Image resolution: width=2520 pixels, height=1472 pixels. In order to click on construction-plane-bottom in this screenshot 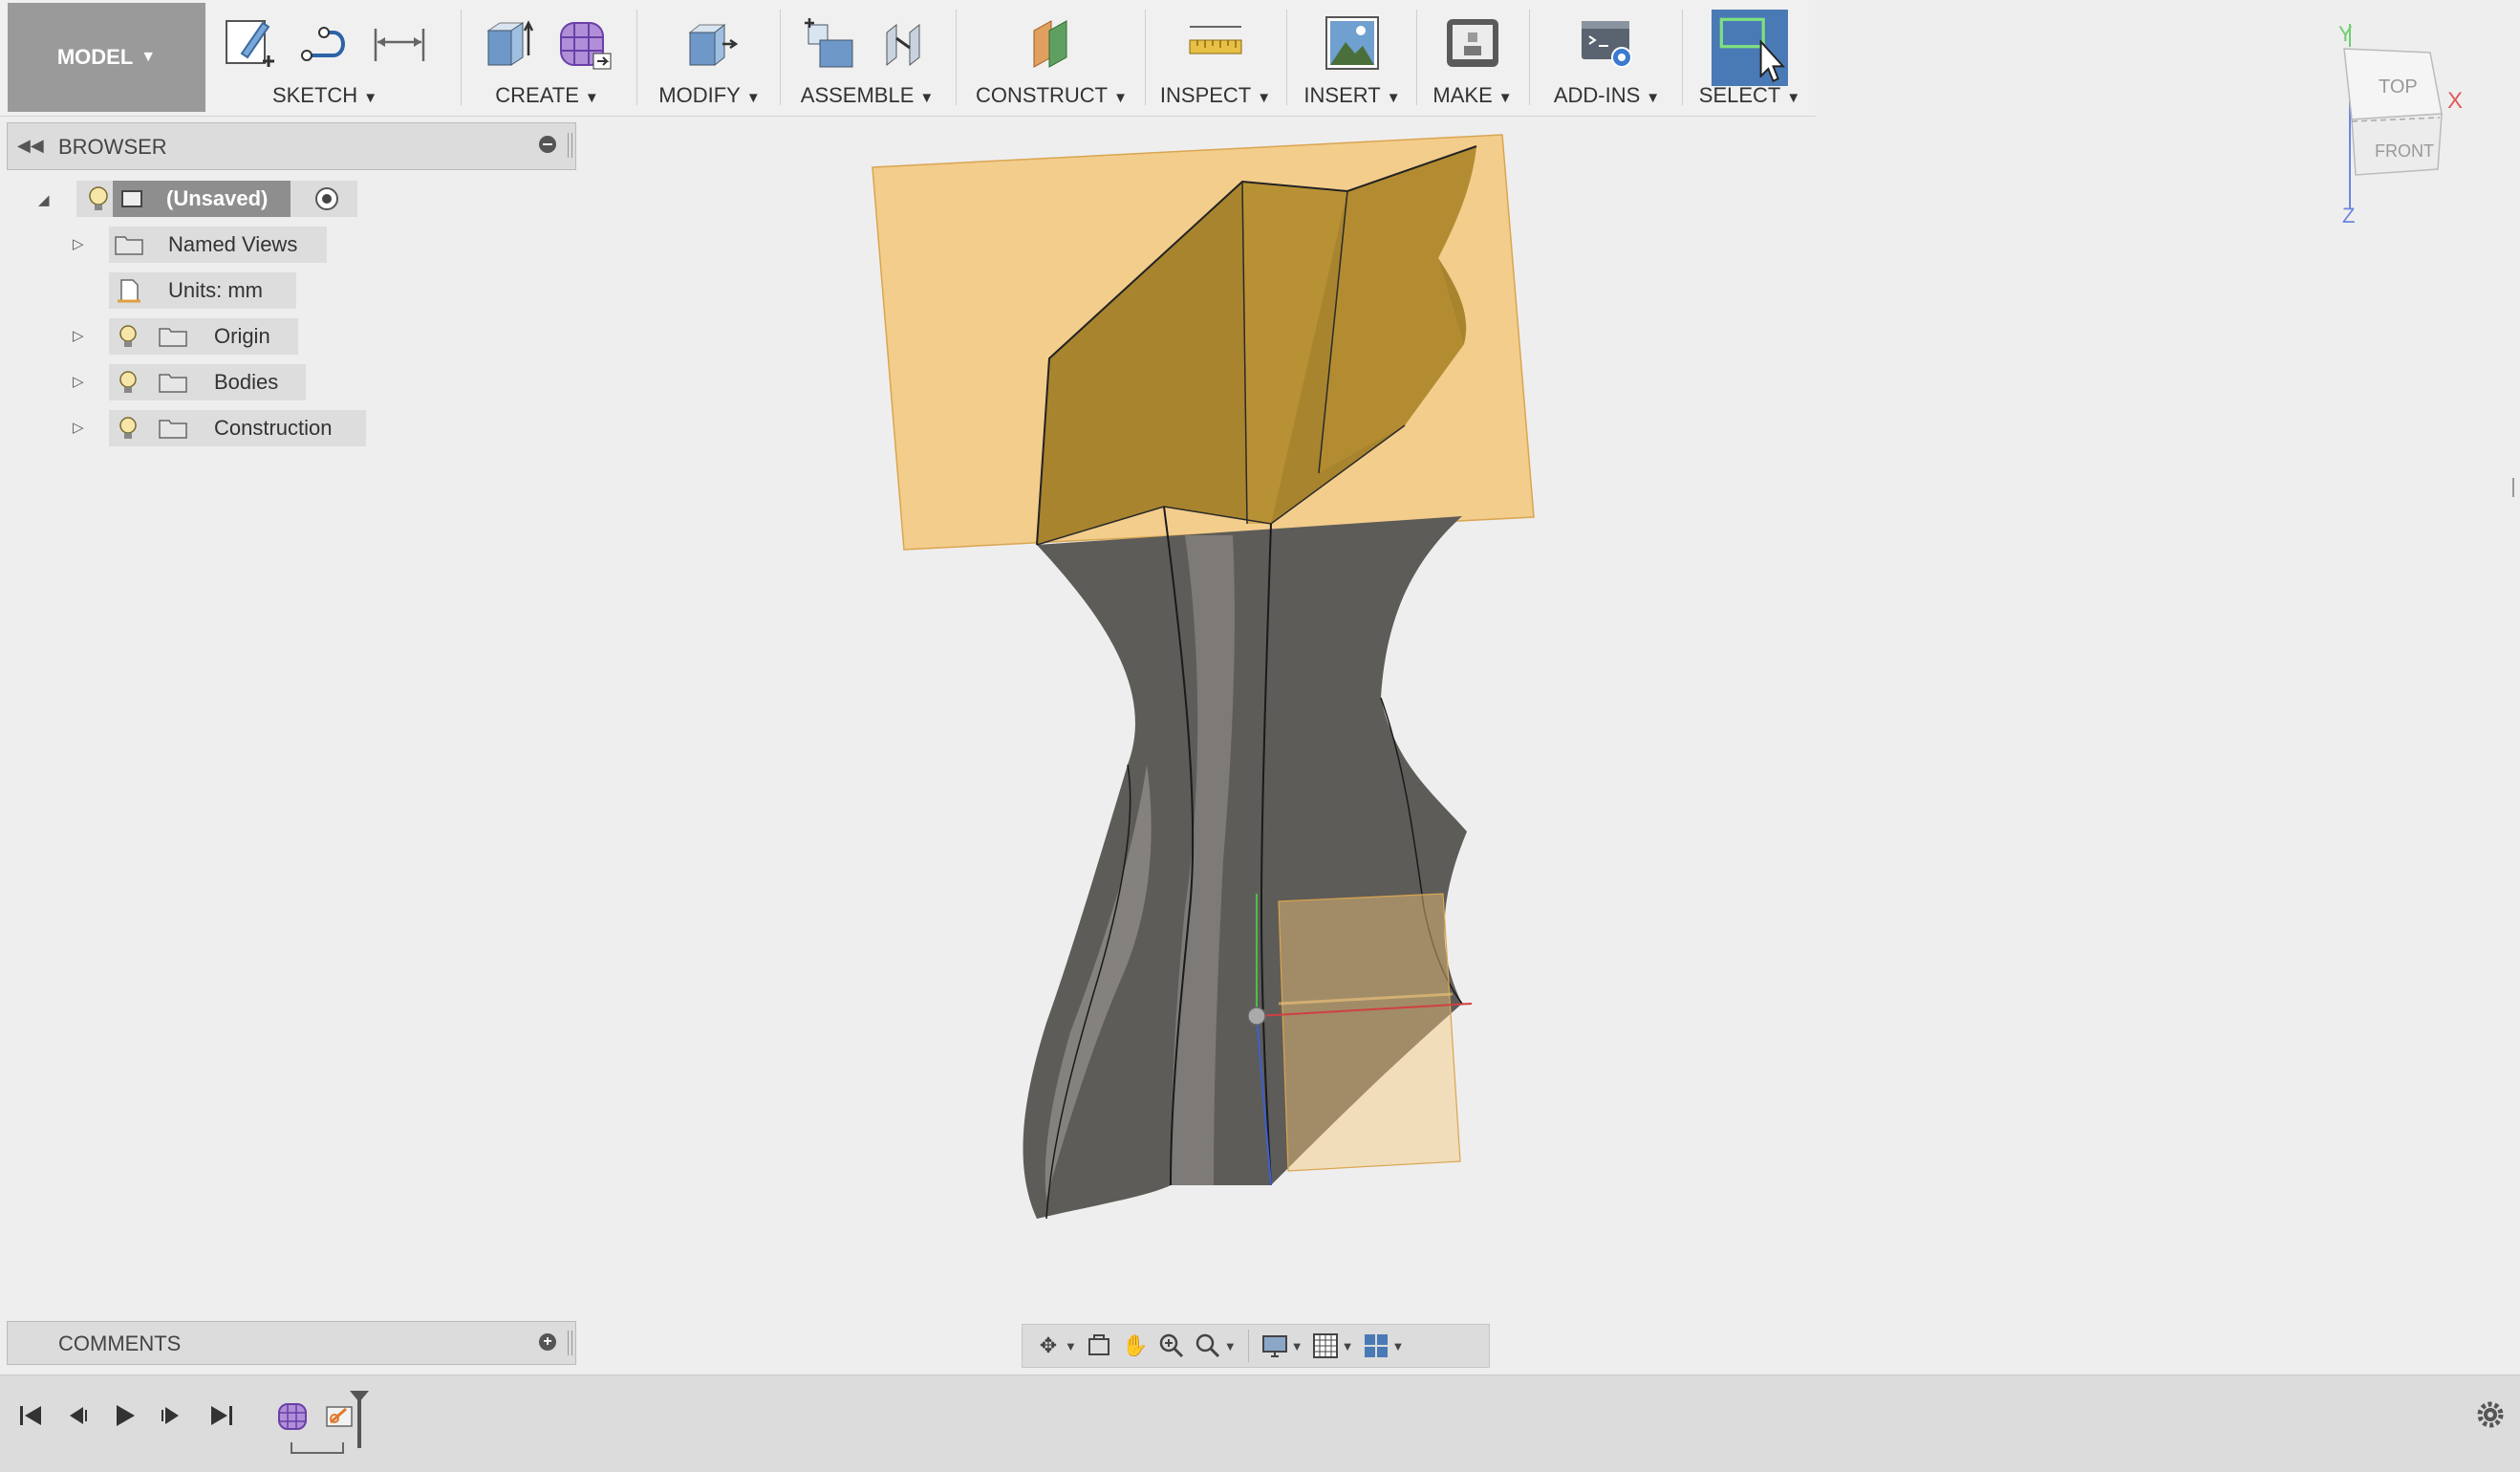, I will do `click(1370, 1032)`.